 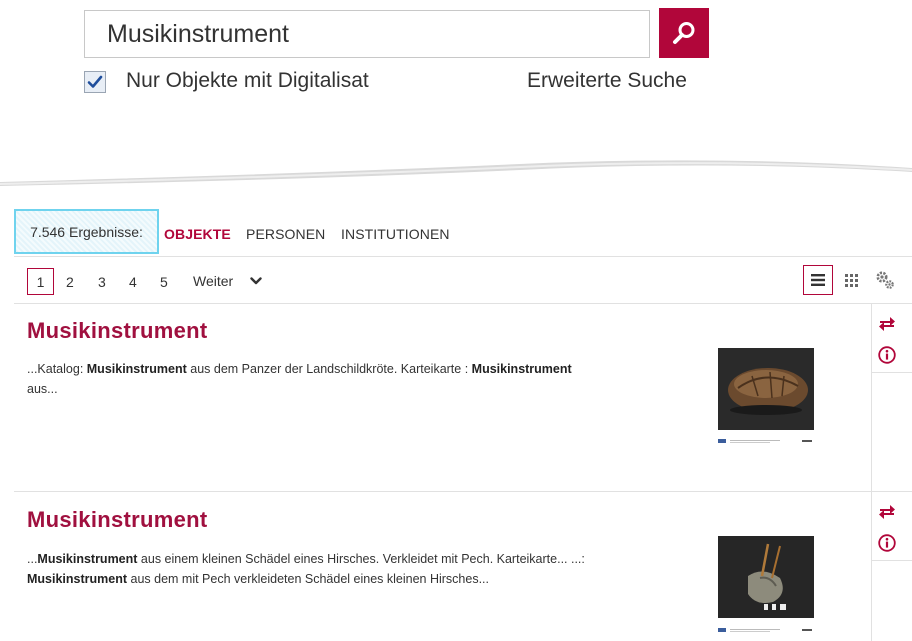 I want to click on list-view-button, so click(x=818, y=280).